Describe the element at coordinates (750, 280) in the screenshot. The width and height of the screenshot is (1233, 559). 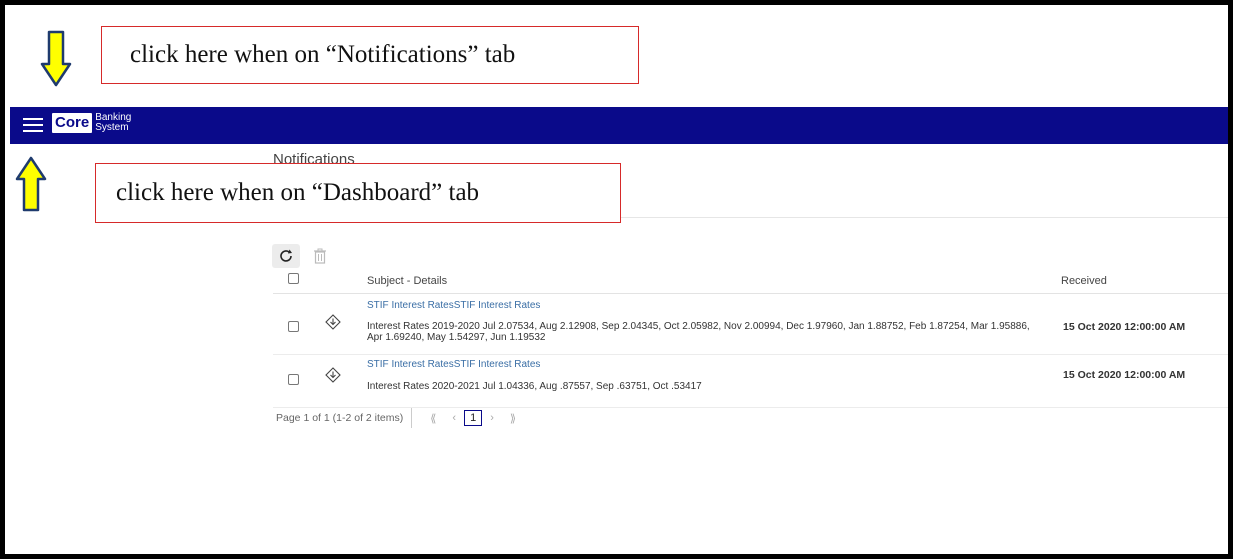
I see `grid-header: Subject - Details Received` at that location.